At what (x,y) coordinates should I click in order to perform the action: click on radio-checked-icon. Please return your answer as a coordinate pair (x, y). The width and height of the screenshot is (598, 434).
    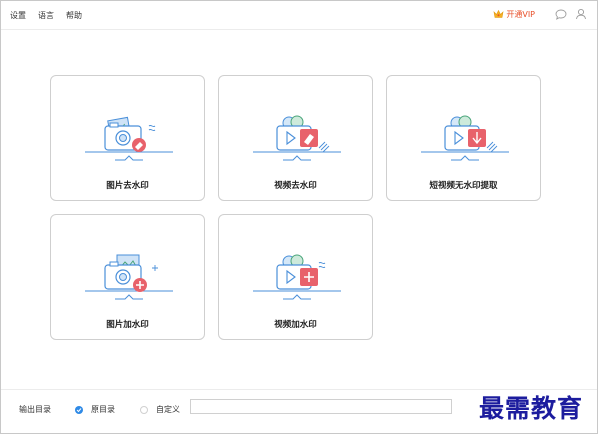
    Looking at the image, I should click on (79, 409).